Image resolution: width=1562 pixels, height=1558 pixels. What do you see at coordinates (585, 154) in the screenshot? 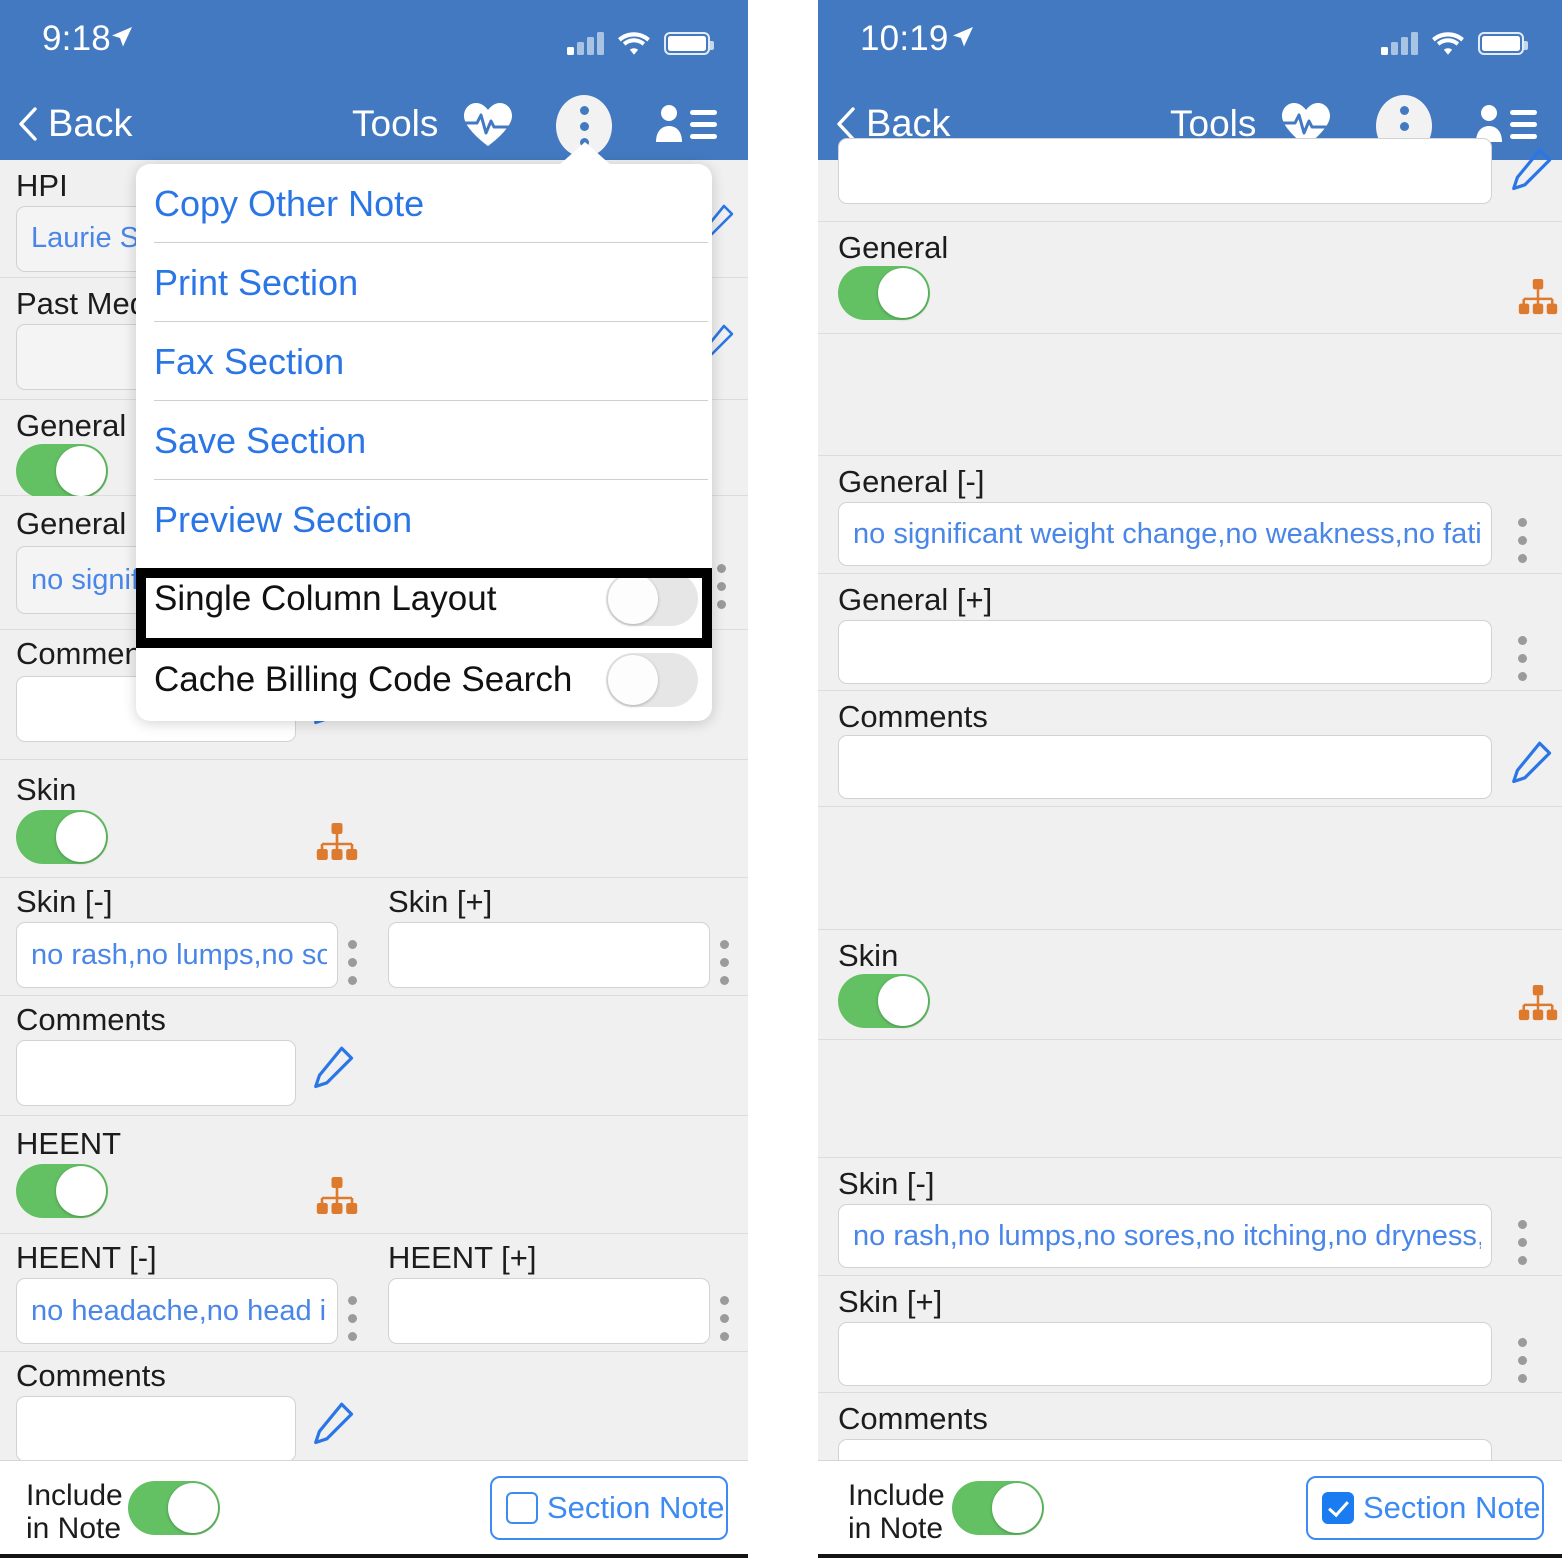
I see `popup-caret` at bounding box center [585, 154].